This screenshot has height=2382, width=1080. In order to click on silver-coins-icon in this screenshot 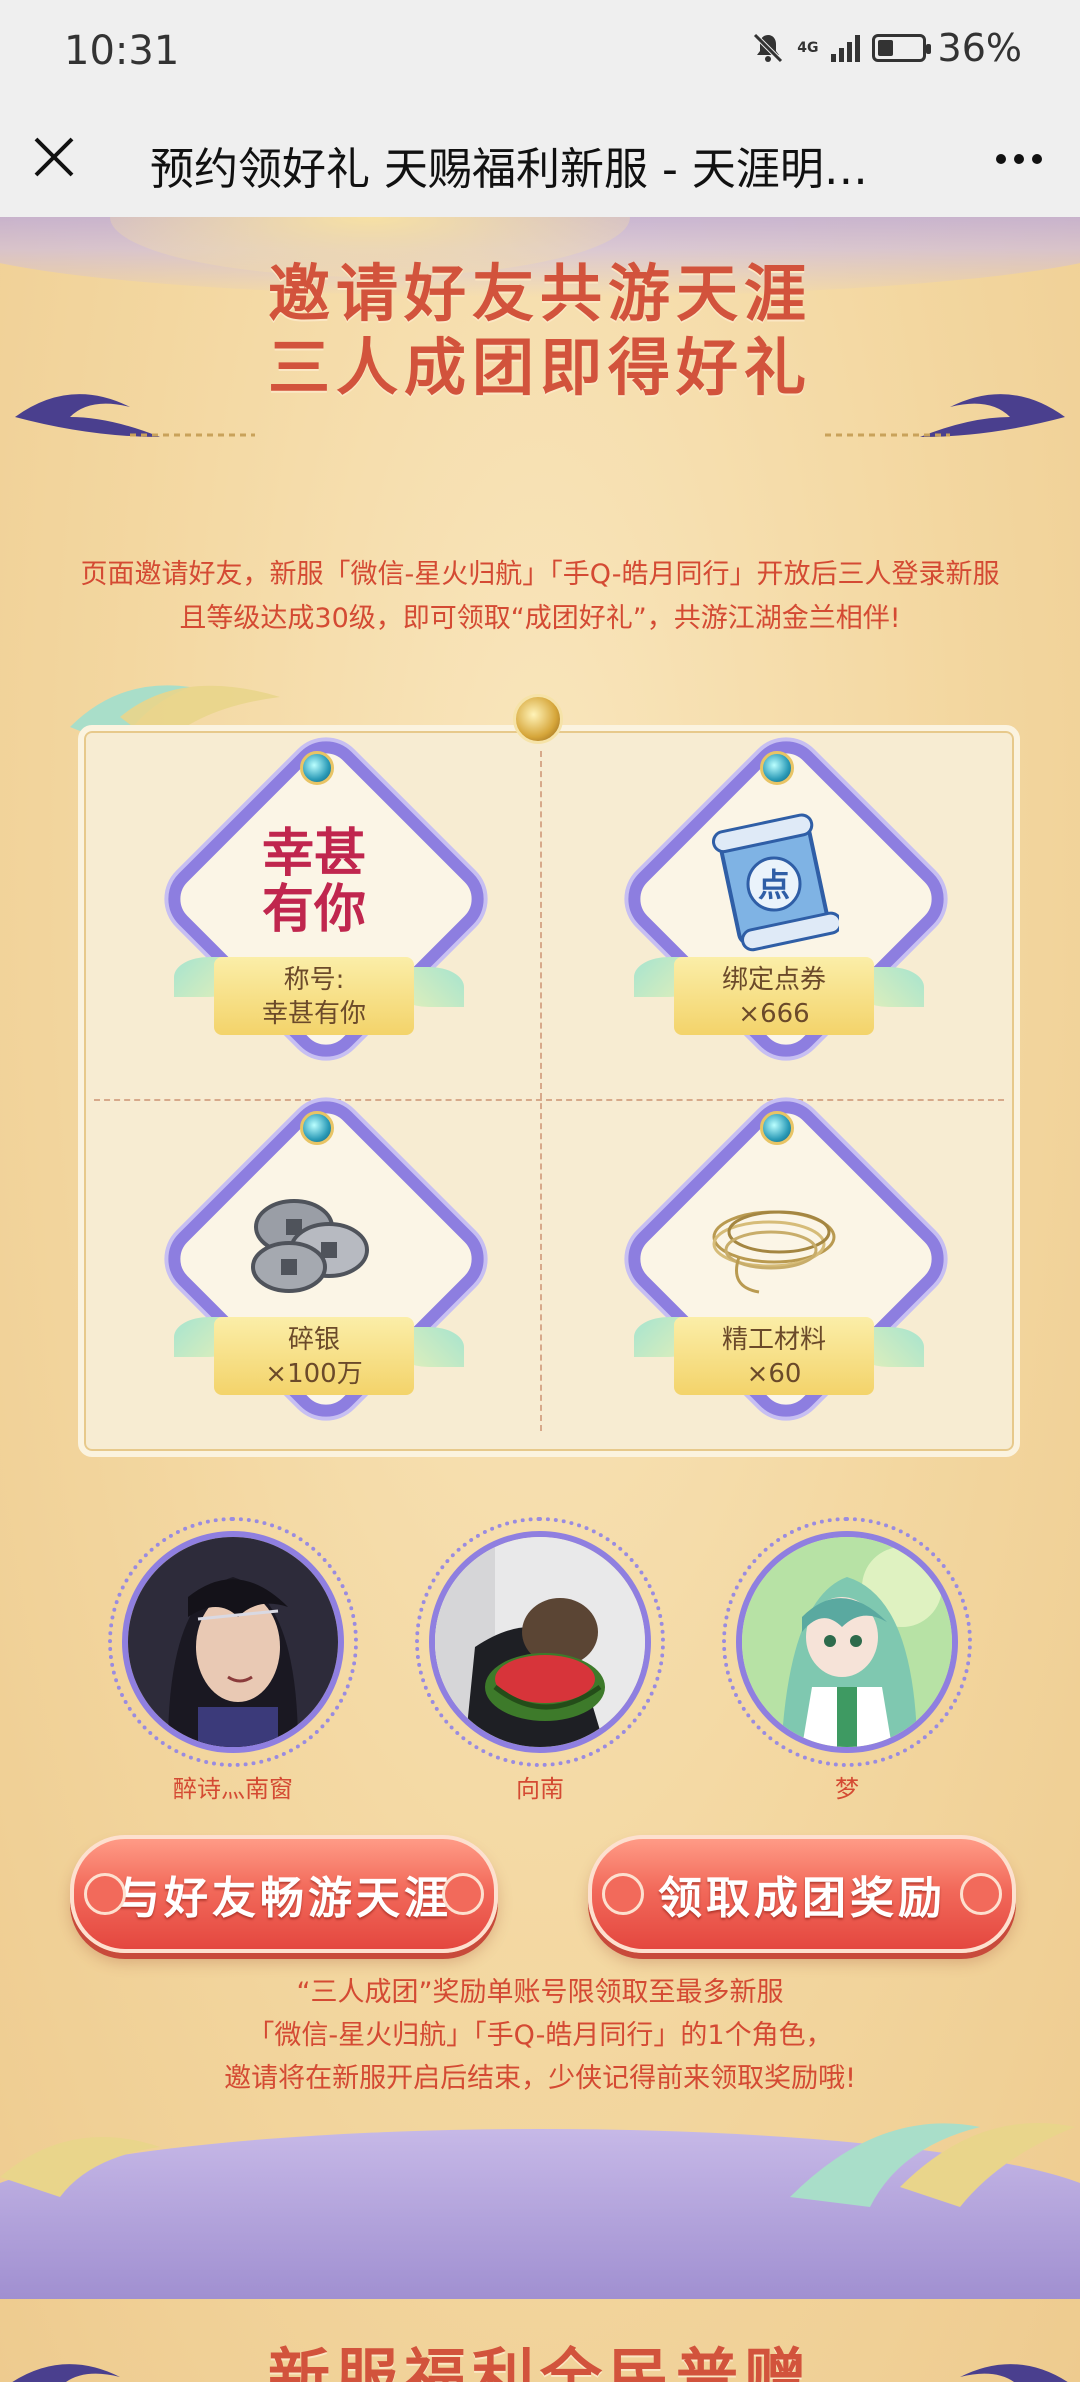, I will do `click(314, 1242)`.